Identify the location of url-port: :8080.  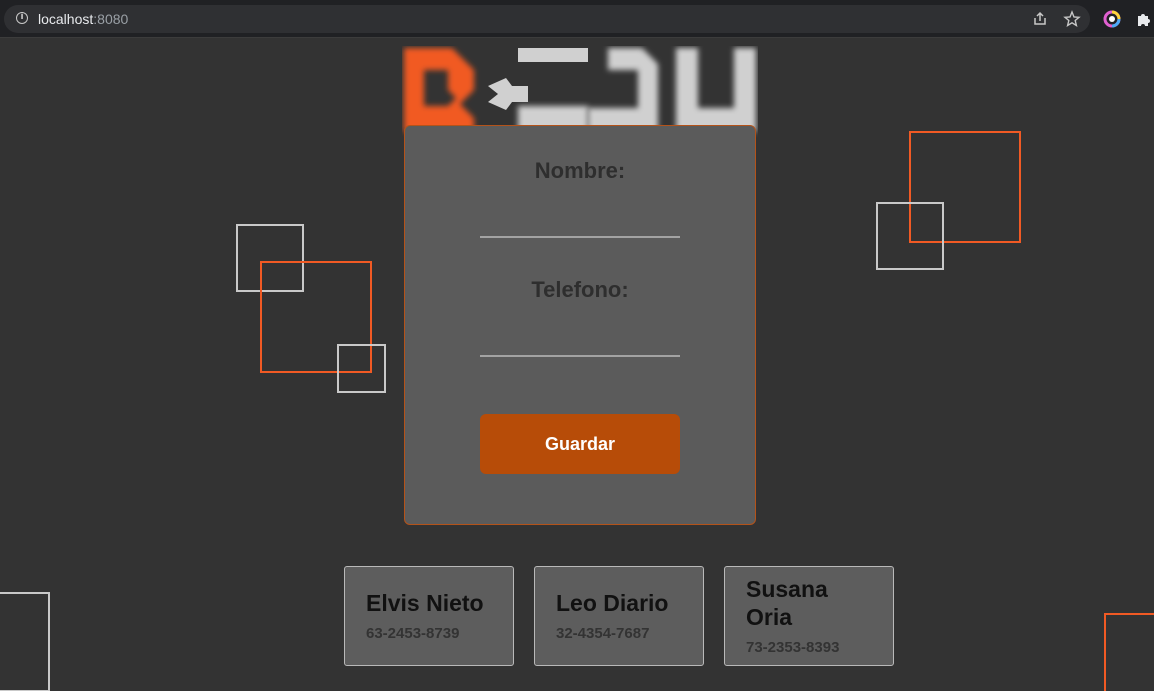
(111, 19).